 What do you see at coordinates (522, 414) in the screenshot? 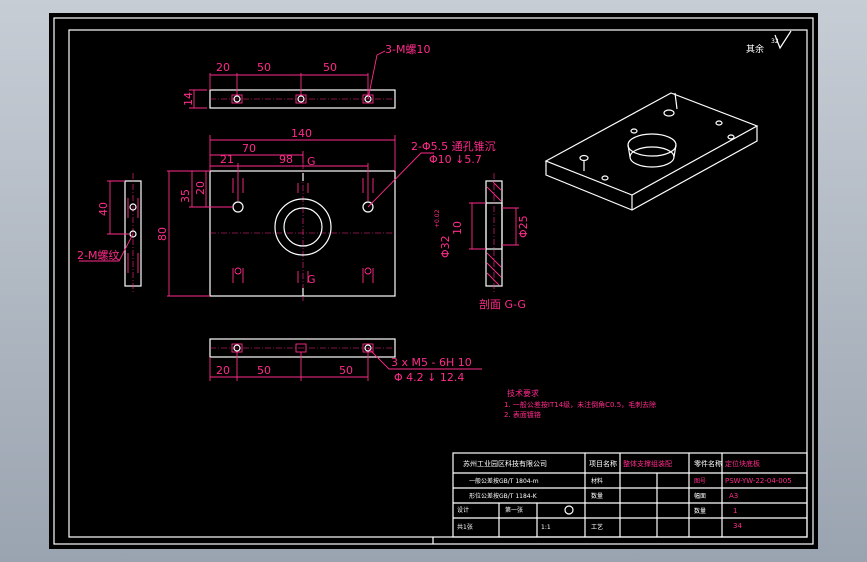
I see `svg-text: 2. 表面镀铬` at bounding box center [522, 414].